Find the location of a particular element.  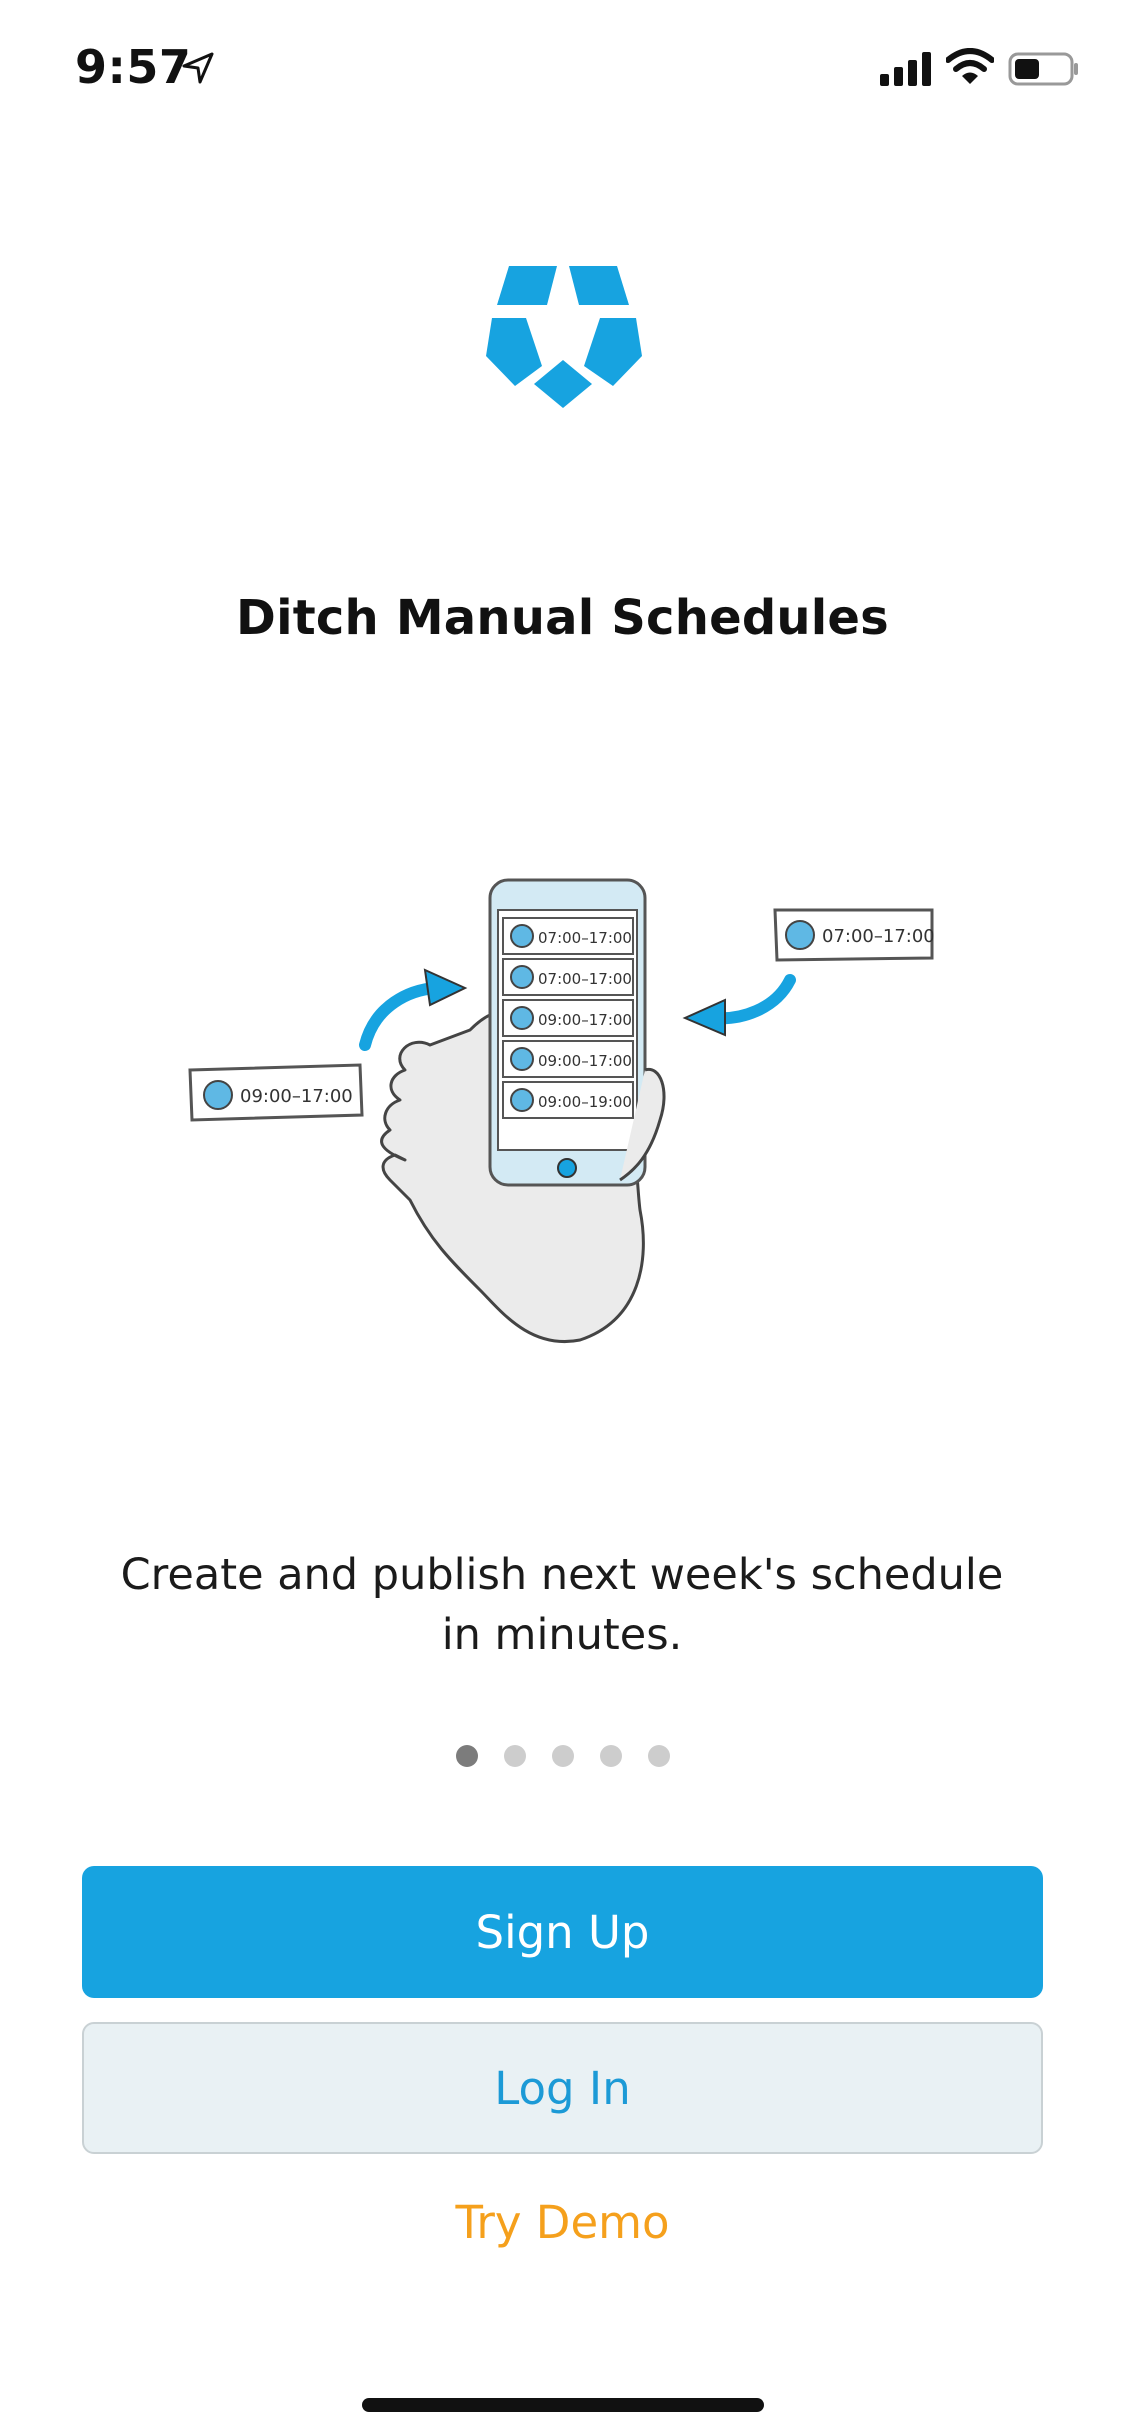

pagination-dots is located at coordinates (562, 1756).